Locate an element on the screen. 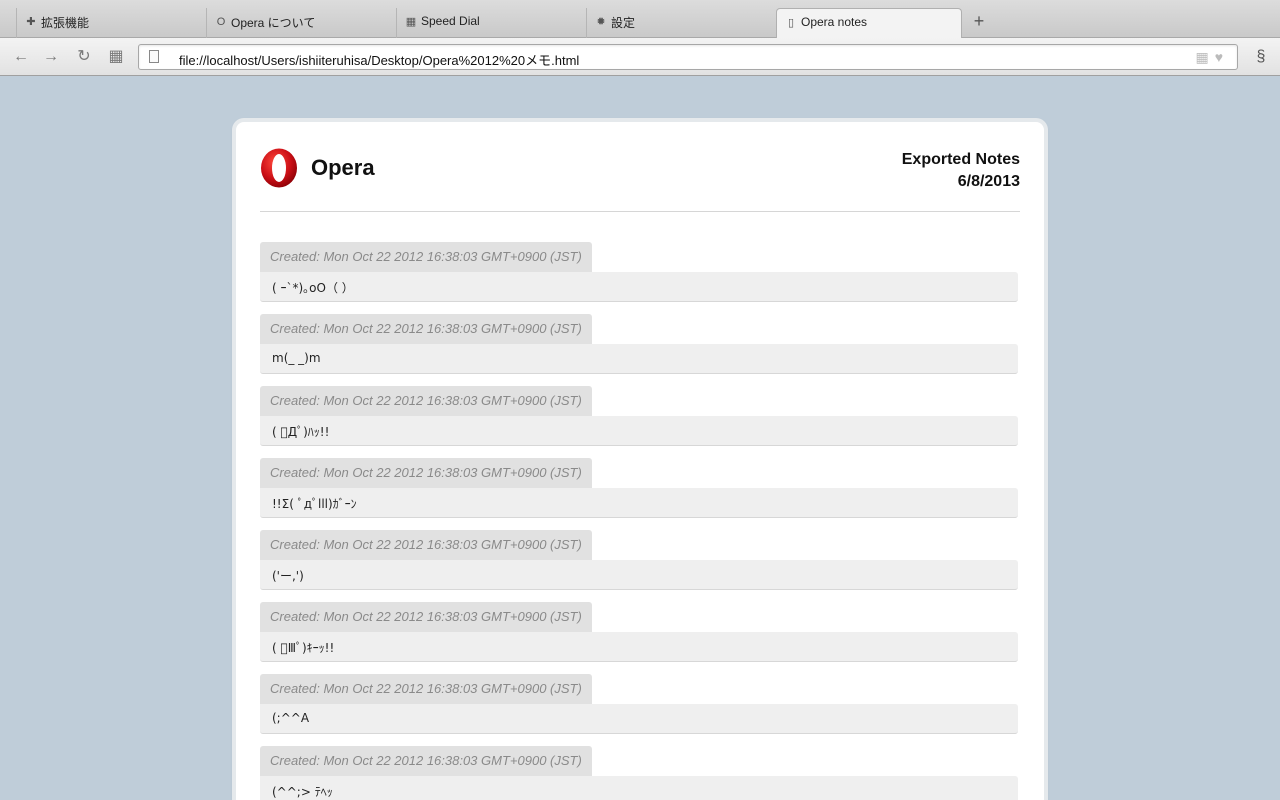 This screenshot has height=800, width=1280. tab-label: Opera について is located at coordinates (273, 23).